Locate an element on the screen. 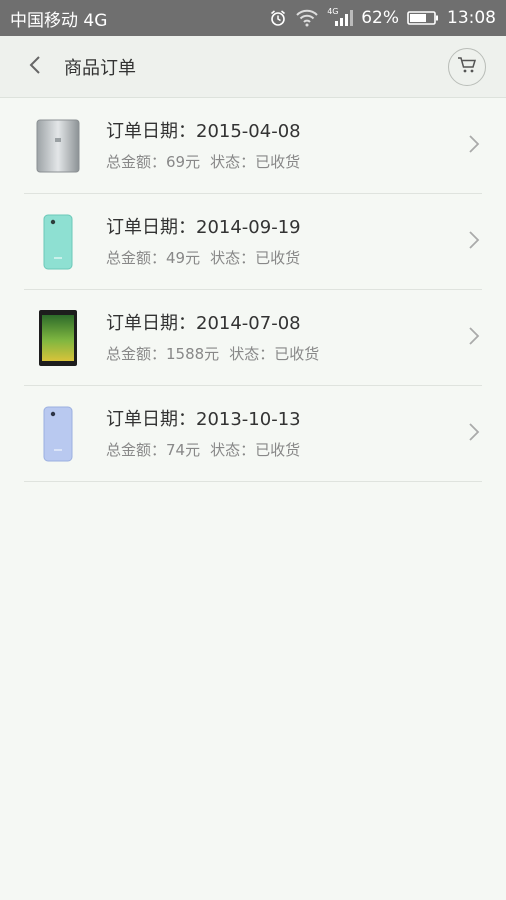  order-date: 订单日期：2014-09-19 is located at coordinates (203, 227).